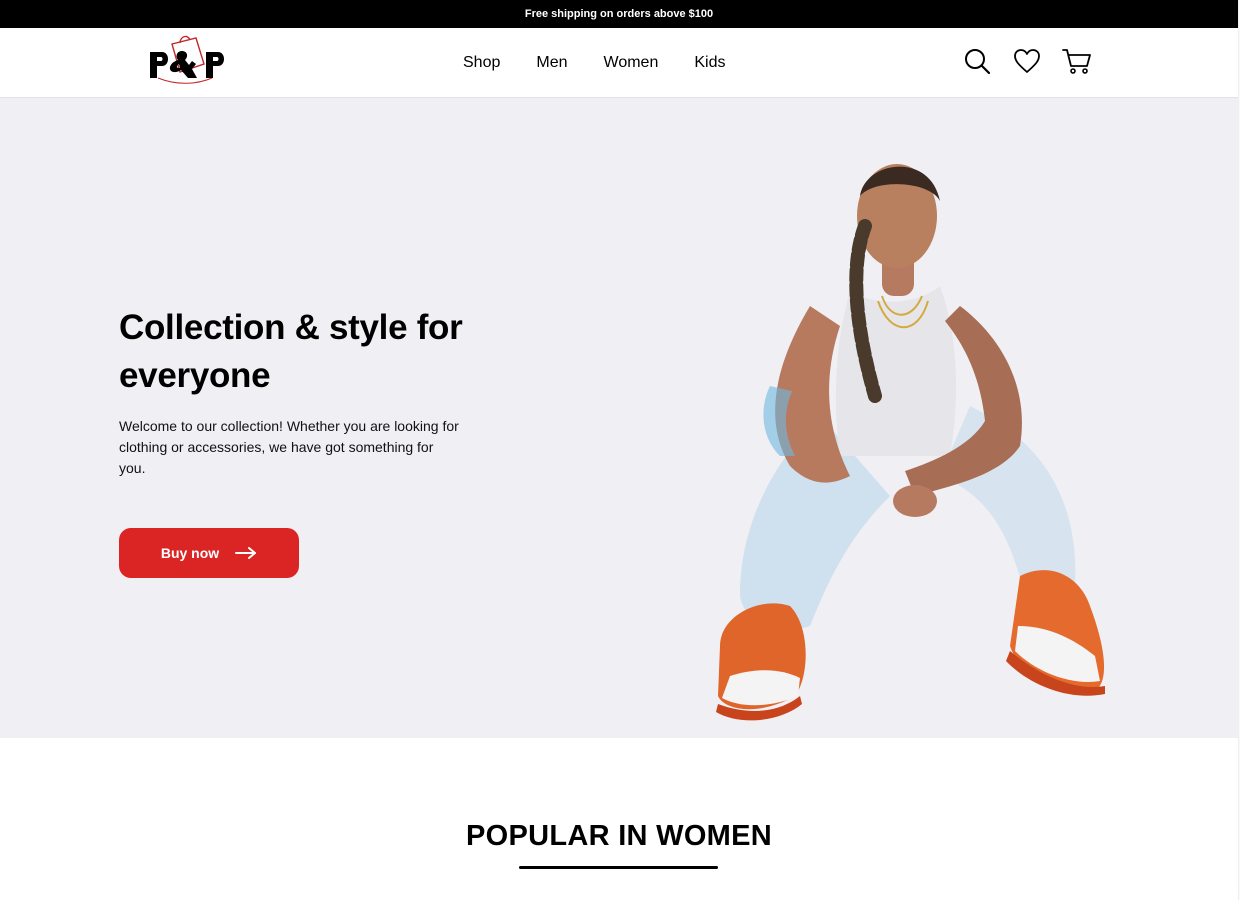 This screenshot has height=900, width=1240. I want to click on shopping-bag-logo-icon, so click(187, 59).